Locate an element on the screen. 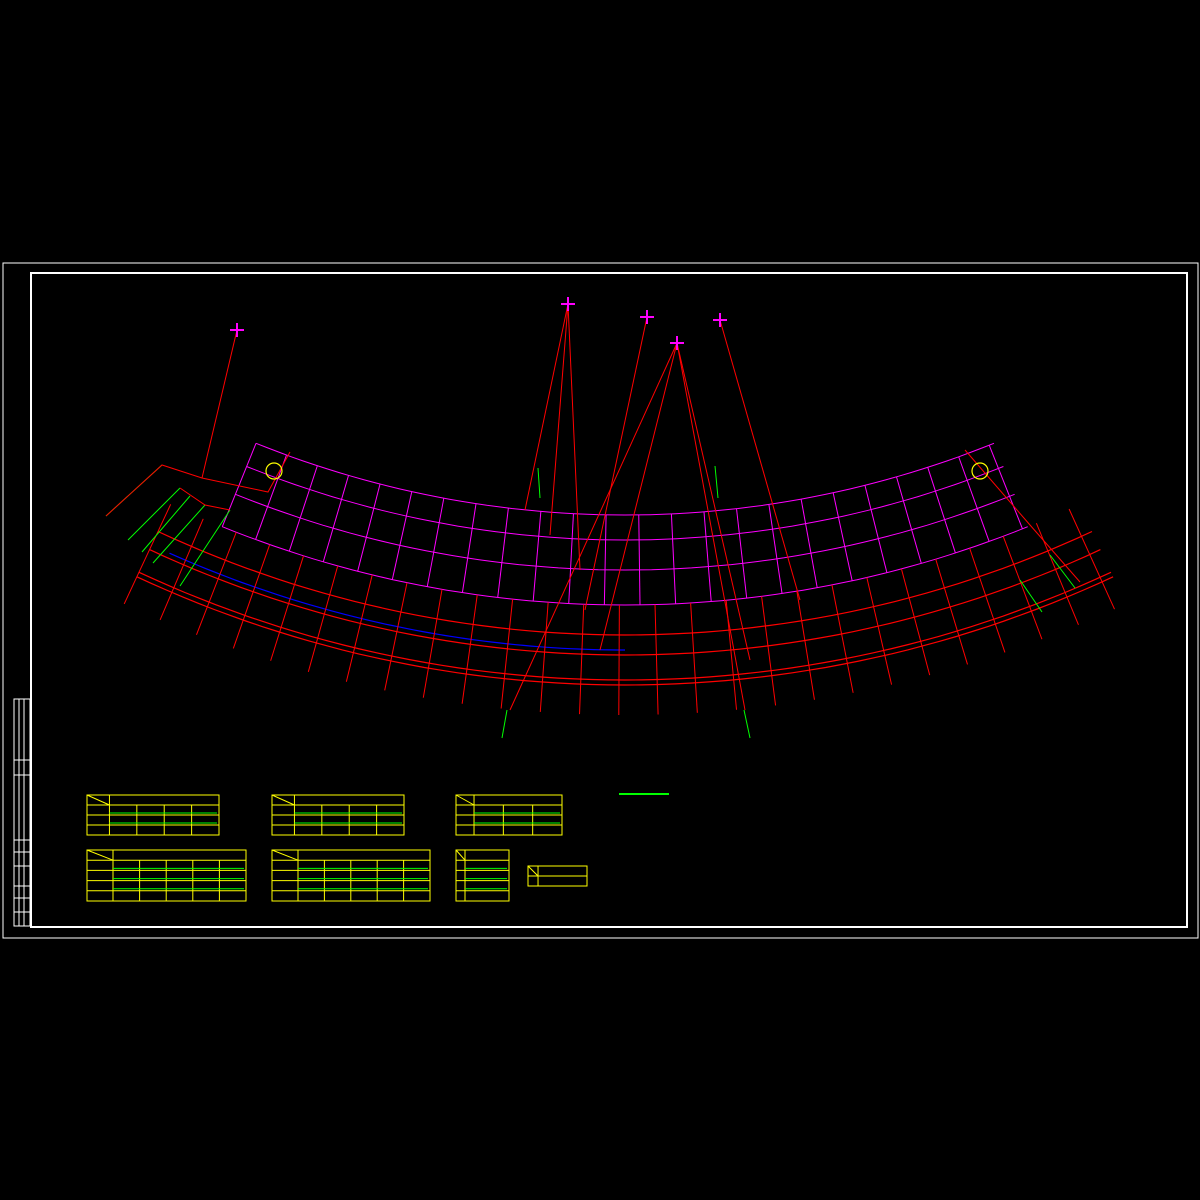 The image size is (1200, 1200). red-radial is located at coordinates (619, 659).